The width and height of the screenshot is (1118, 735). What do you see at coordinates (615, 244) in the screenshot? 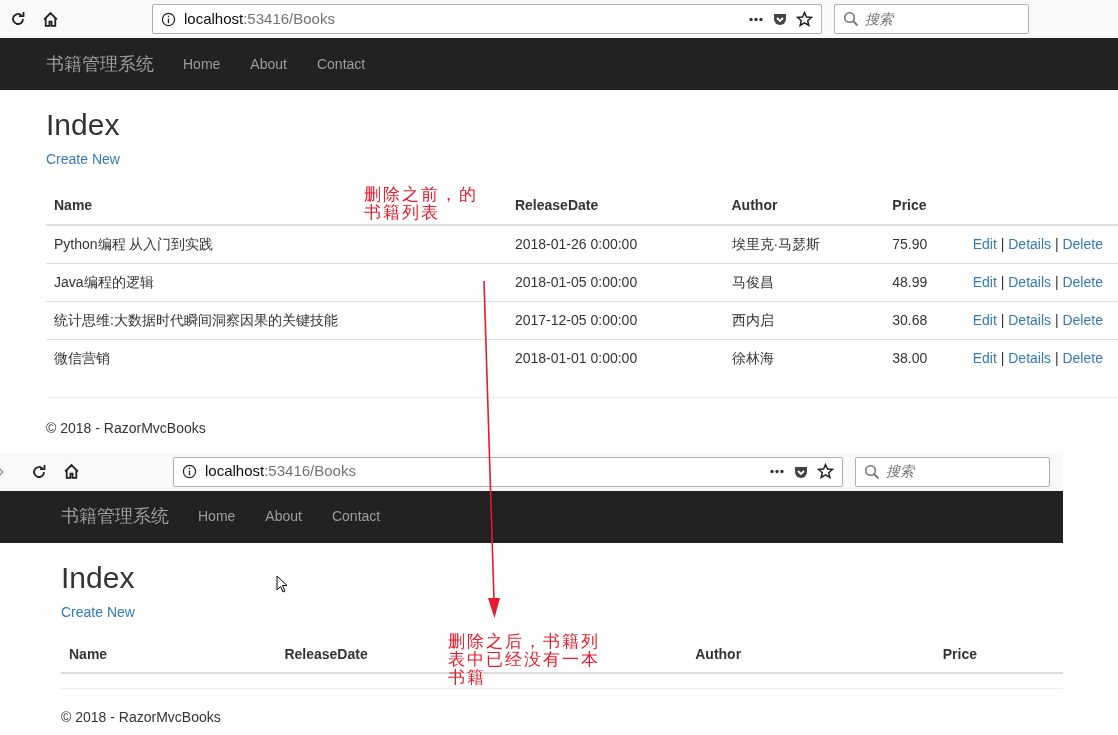
I see `table-cell: 2018-01-26 0:00:00` at bounding box center [615, 244].